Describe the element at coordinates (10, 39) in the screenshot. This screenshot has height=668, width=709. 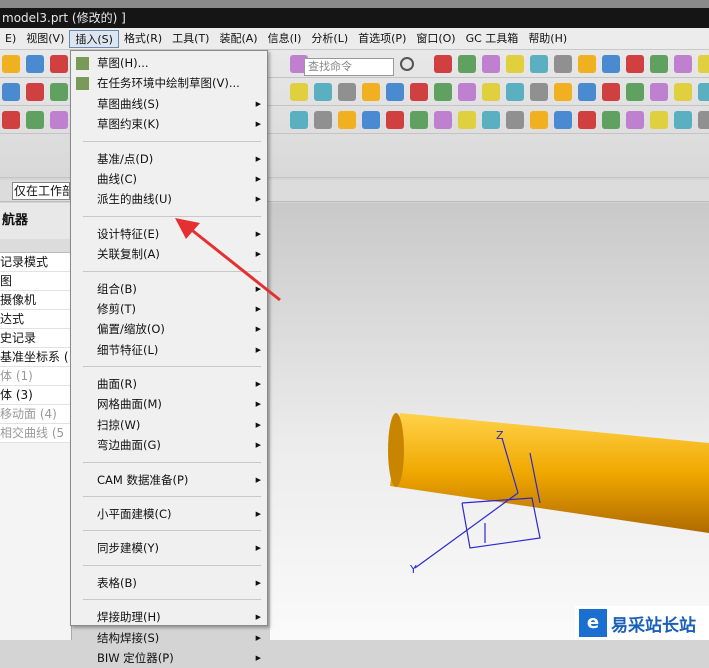
I see `menu-0: E)` at that location.